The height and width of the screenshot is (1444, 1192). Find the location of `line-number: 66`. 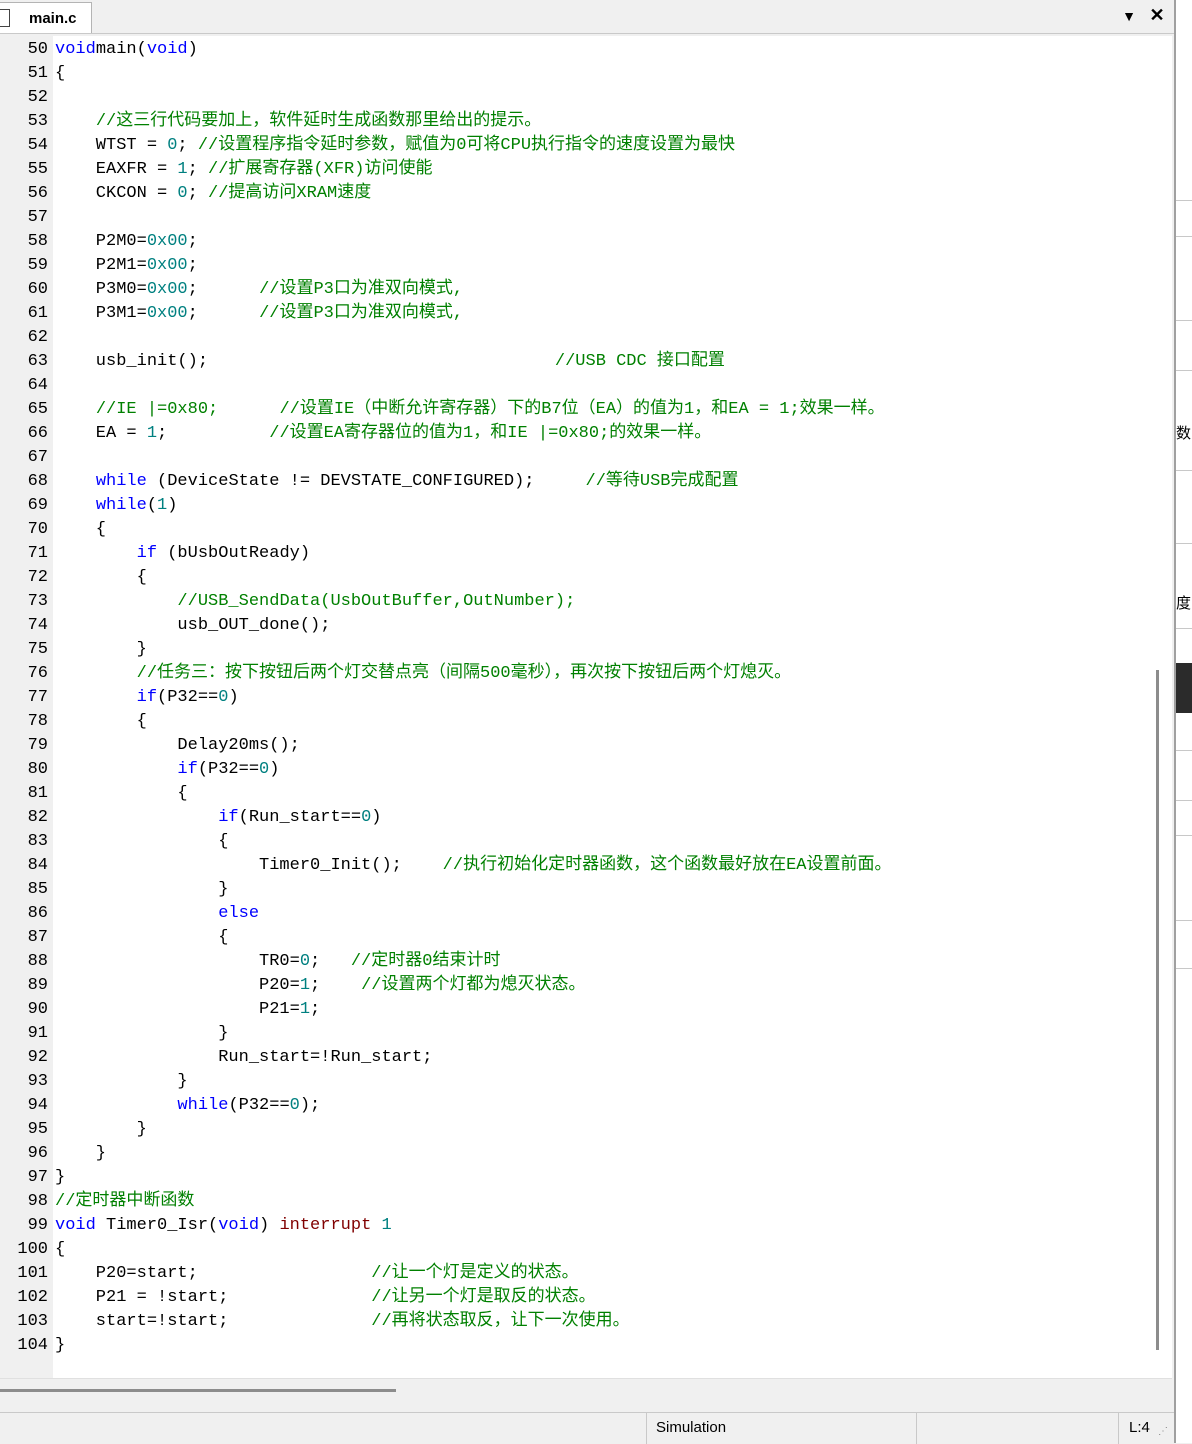

line-number: 66 is located at coordinates (37, 433).